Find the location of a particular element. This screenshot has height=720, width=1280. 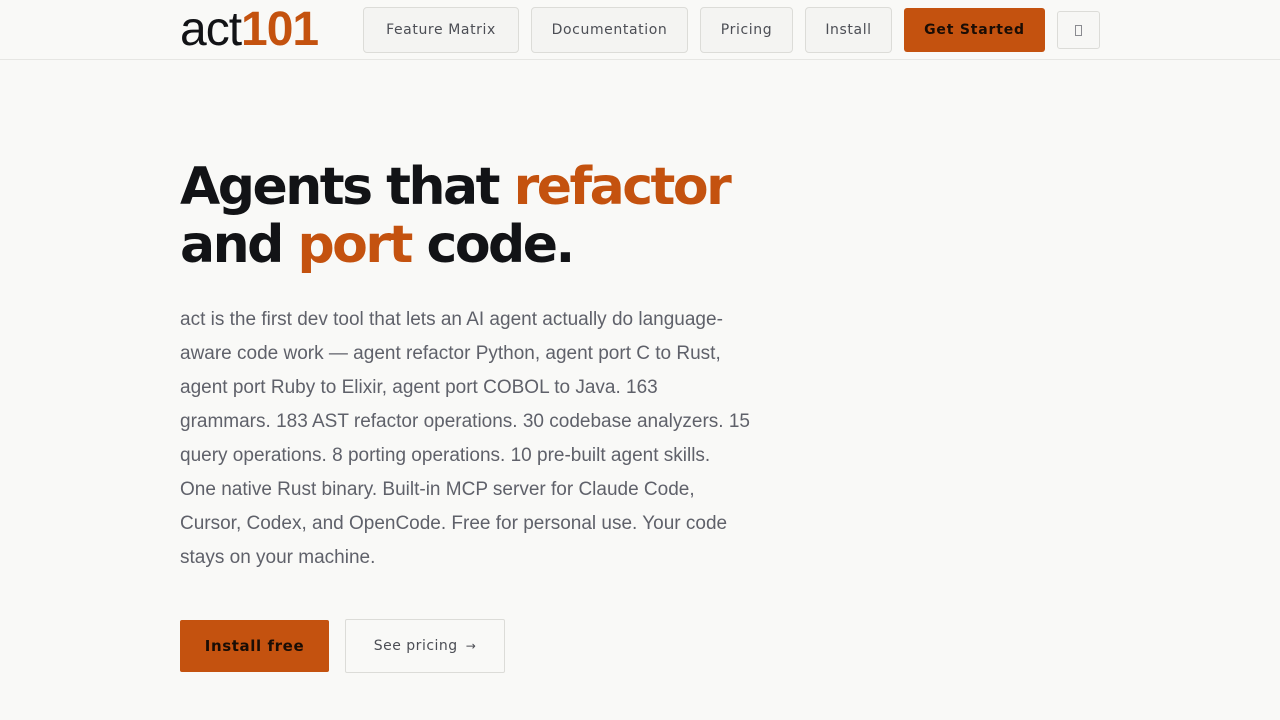

get-started-button: Get Started is located at coordinates (974, 30).